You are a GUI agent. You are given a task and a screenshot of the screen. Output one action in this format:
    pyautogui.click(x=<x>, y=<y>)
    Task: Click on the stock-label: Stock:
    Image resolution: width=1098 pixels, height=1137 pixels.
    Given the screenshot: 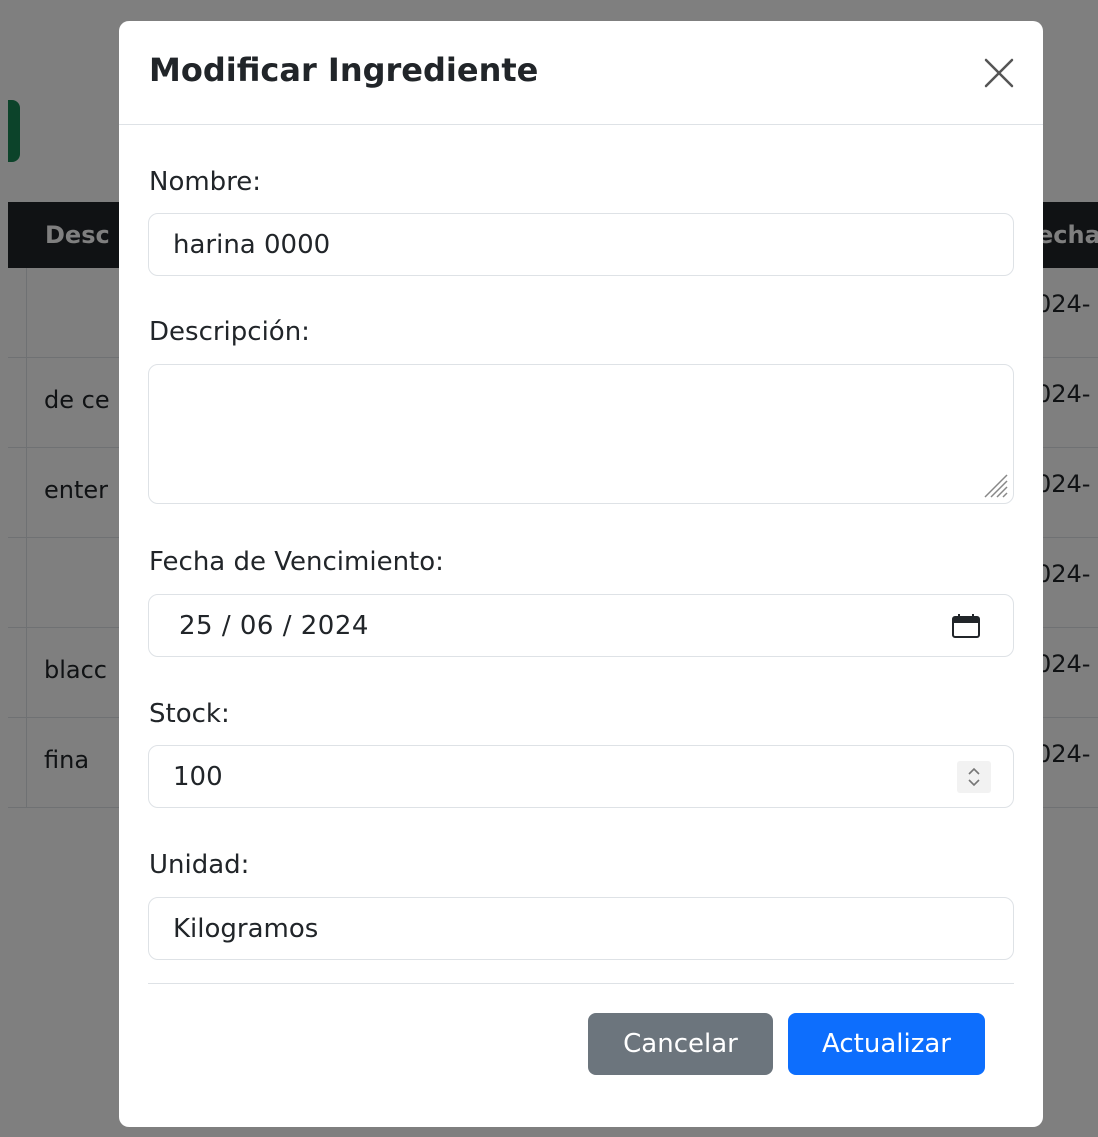 What is the action you would take?
    pyautogui.click(x=189, y=714)
    